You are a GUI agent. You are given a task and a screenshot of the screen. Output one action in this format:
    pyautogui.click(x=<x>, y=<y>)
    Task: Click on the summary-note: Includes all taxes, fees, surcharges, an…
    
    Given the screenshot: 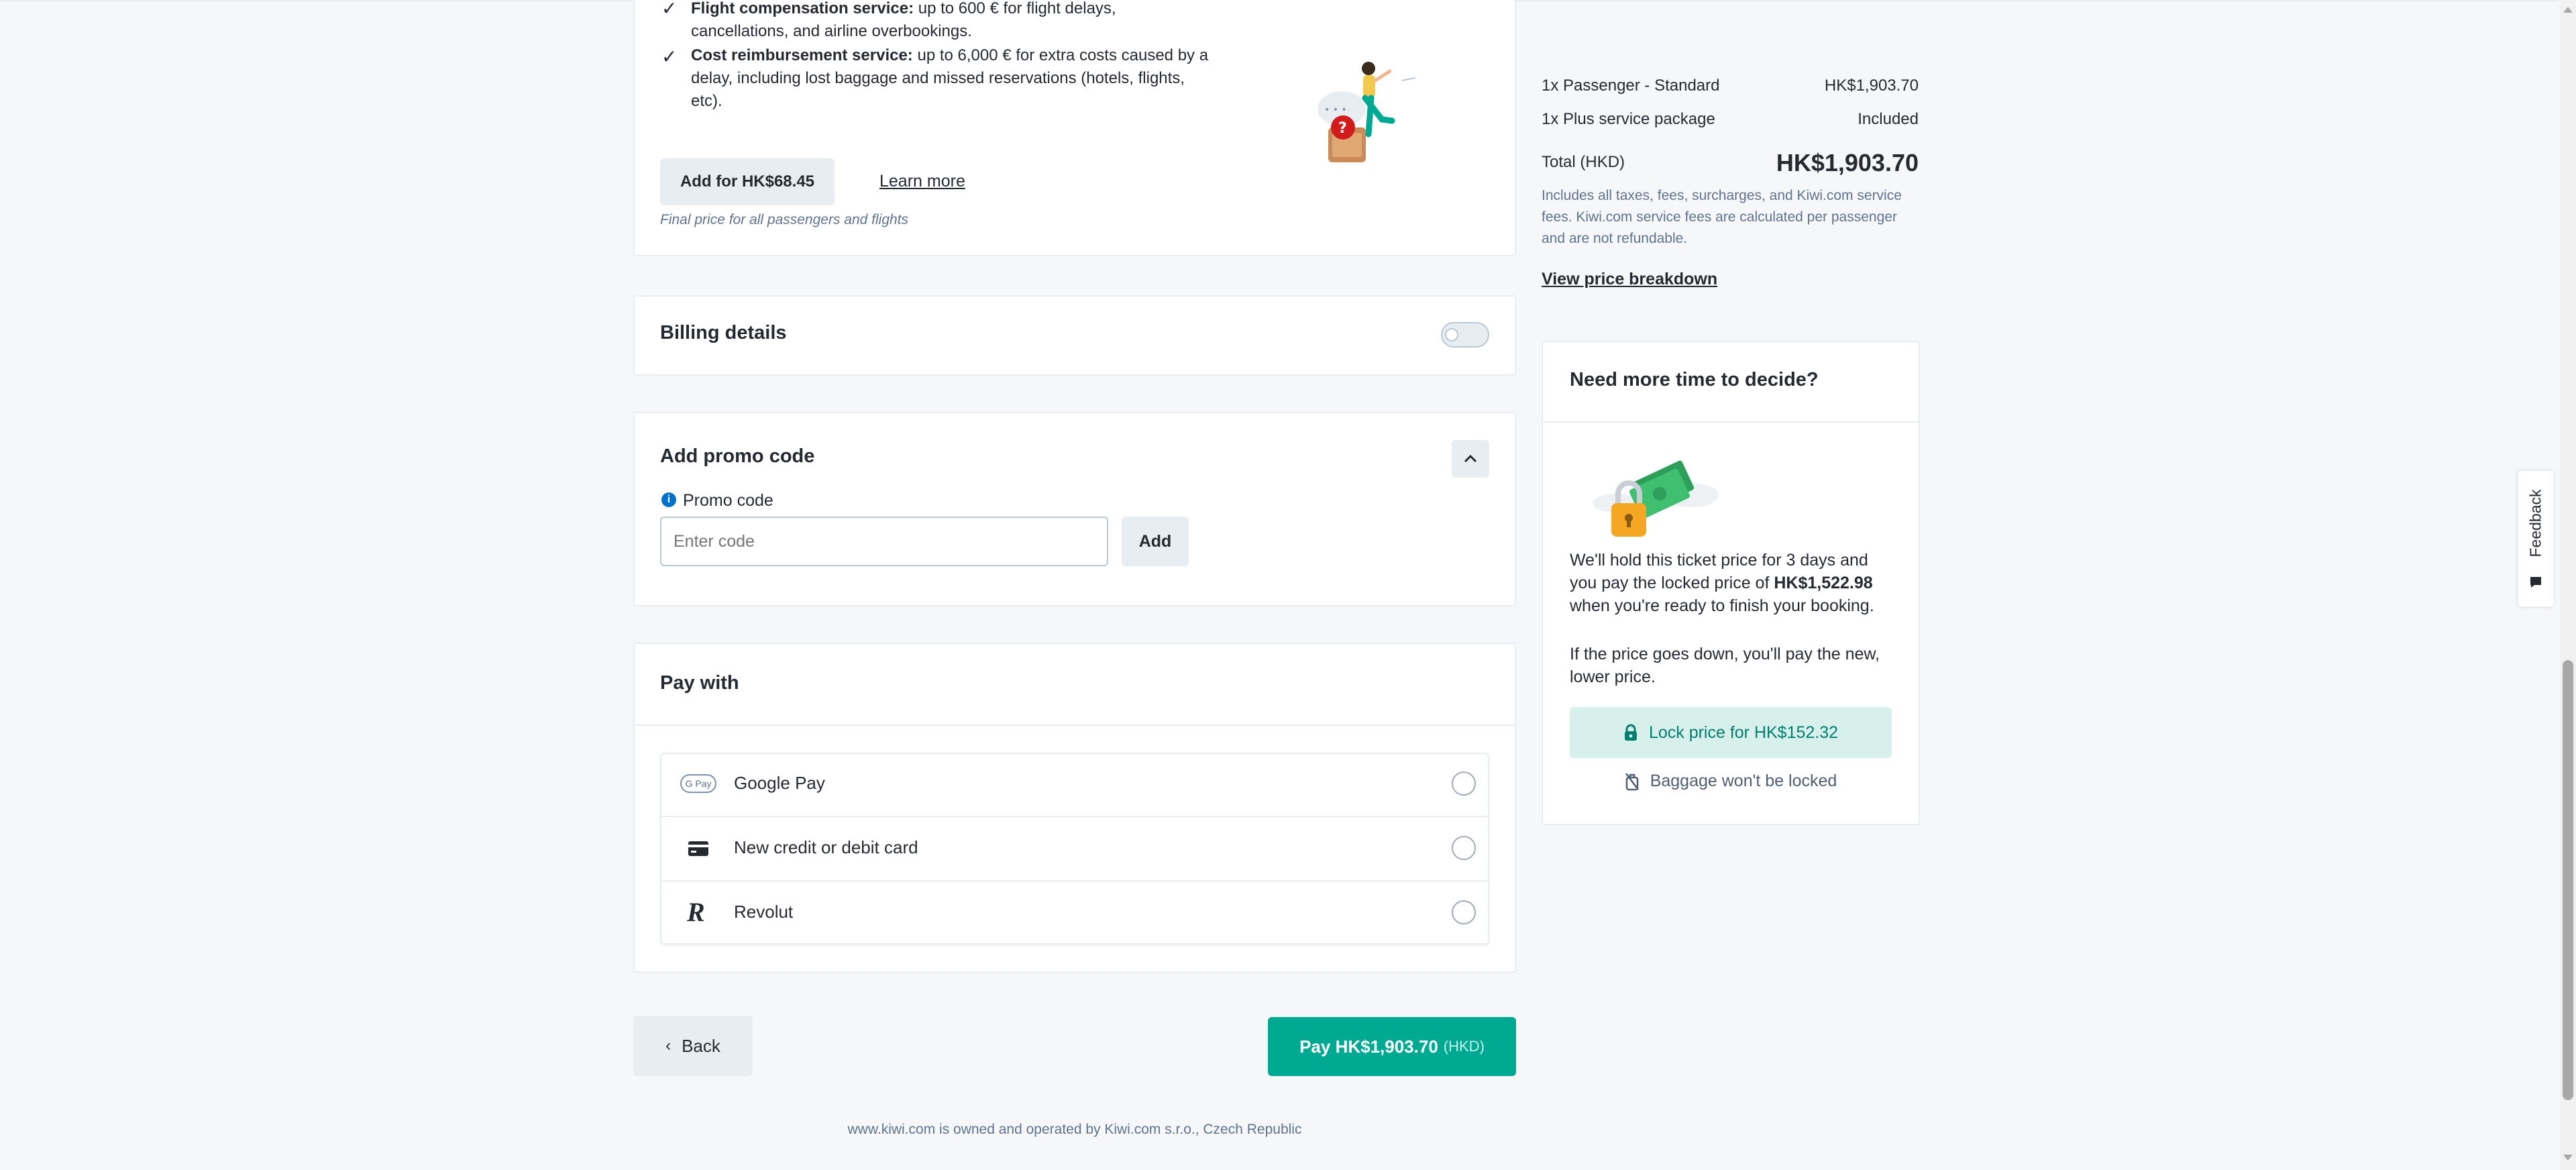 What is the action you would take?
    pyautogui.click(x=1722, y=217)
    